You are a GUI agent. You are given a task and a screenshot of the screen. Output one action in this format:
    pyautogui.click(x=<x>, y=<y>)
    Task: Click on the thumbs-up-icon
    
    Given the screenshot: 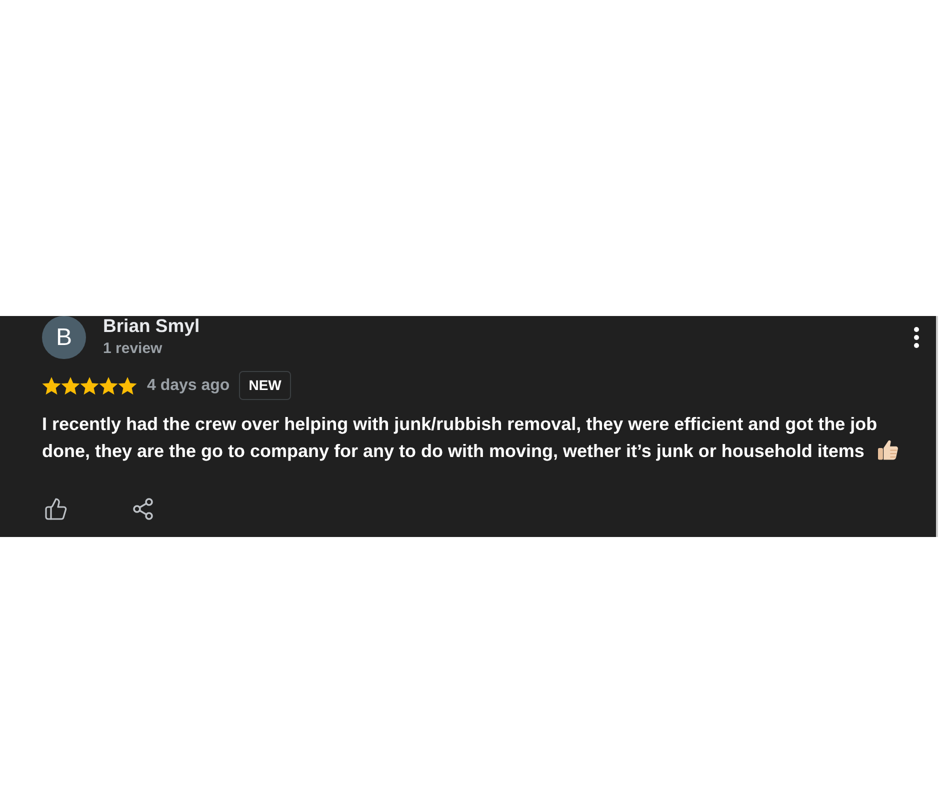 What is the action you would take?
    pyautogui.click(x=56, y=509)
    